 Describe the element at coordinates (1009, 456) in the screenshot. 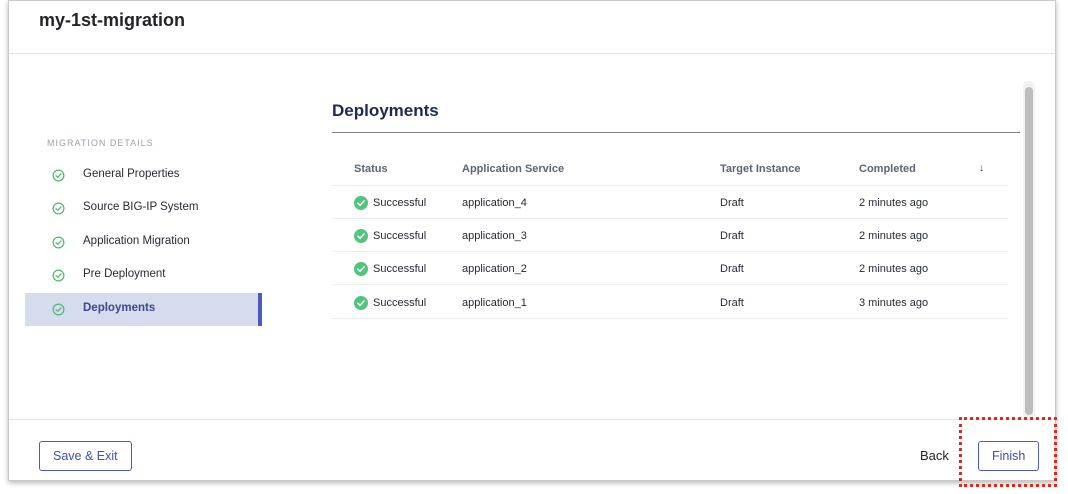

I see `finish-button: Finish` at that location.